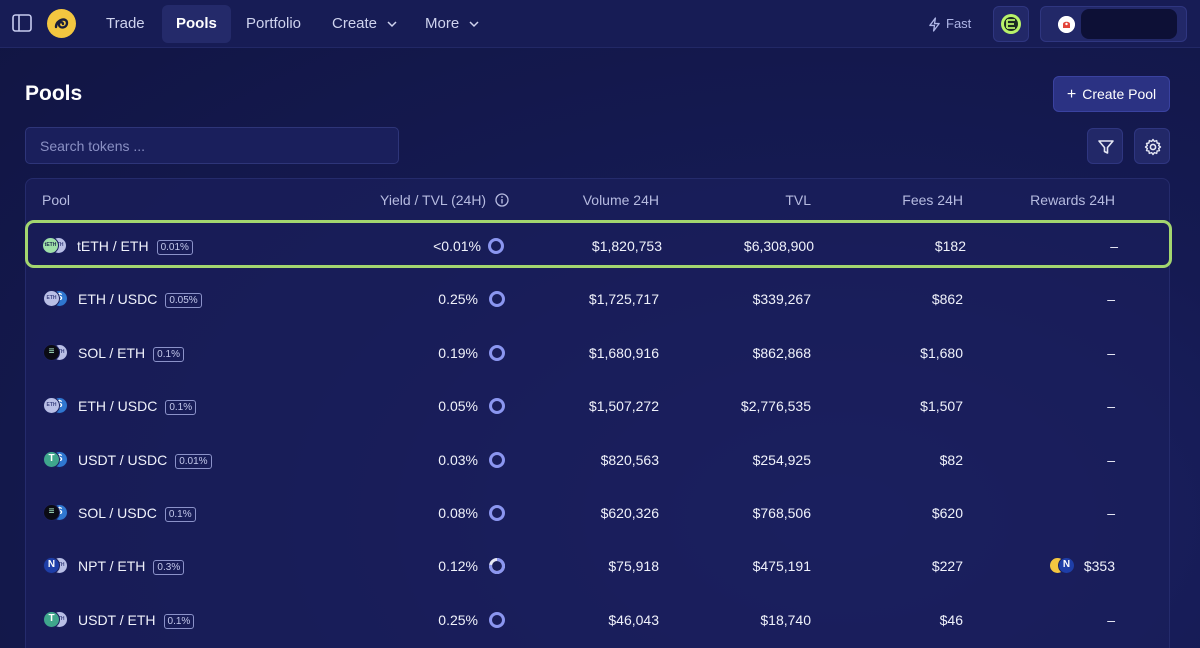 The height and width of the screenshot is (648, 1200). Describe the element at coordinates (113, 246) in the screenshot. I see `pool-pair-label: tETH / ETH` at that location.